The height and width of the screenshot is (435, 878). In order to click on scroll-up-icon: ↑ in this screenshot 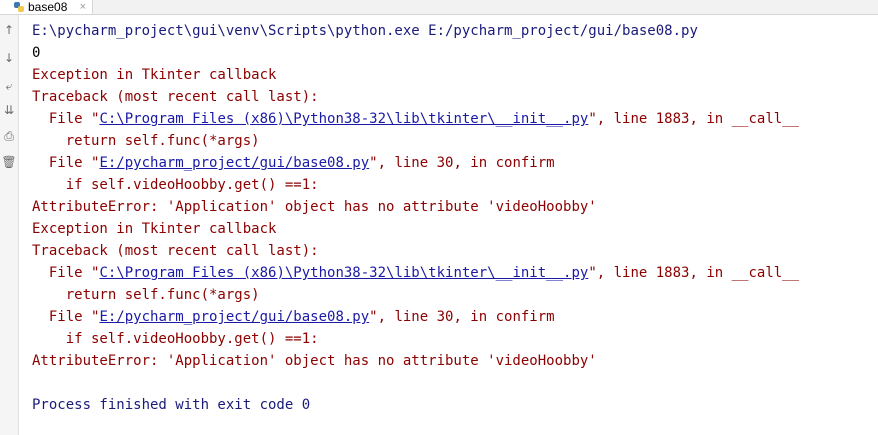, I will do `click(9, 30)`.